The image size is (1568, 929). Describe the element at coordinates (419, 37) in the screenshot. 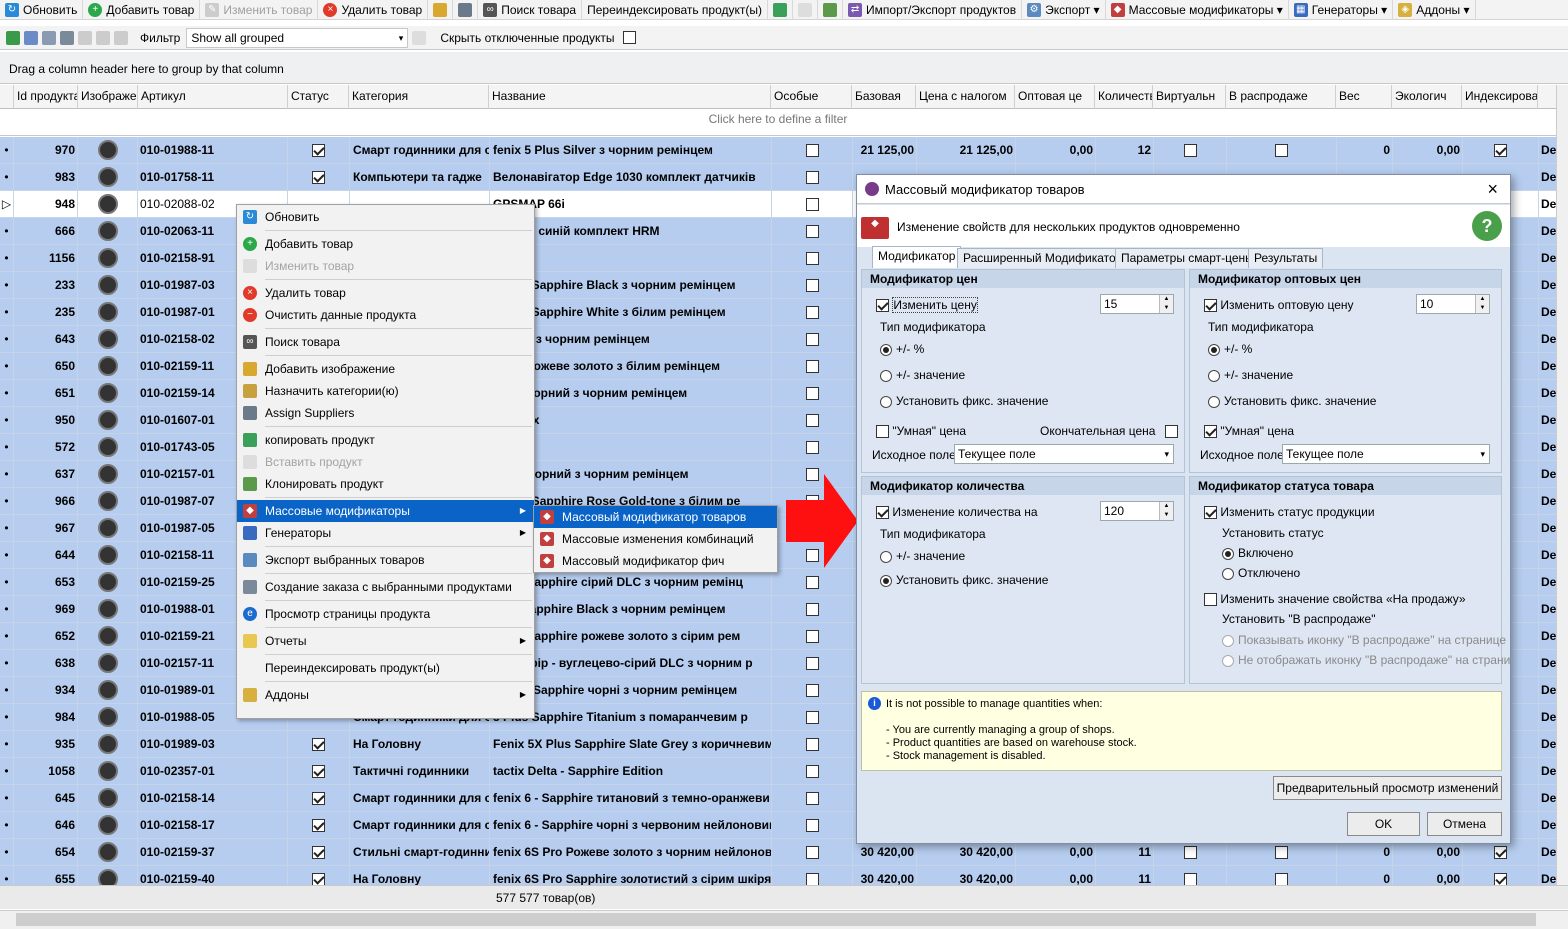

I see `filter-icon` at that location.